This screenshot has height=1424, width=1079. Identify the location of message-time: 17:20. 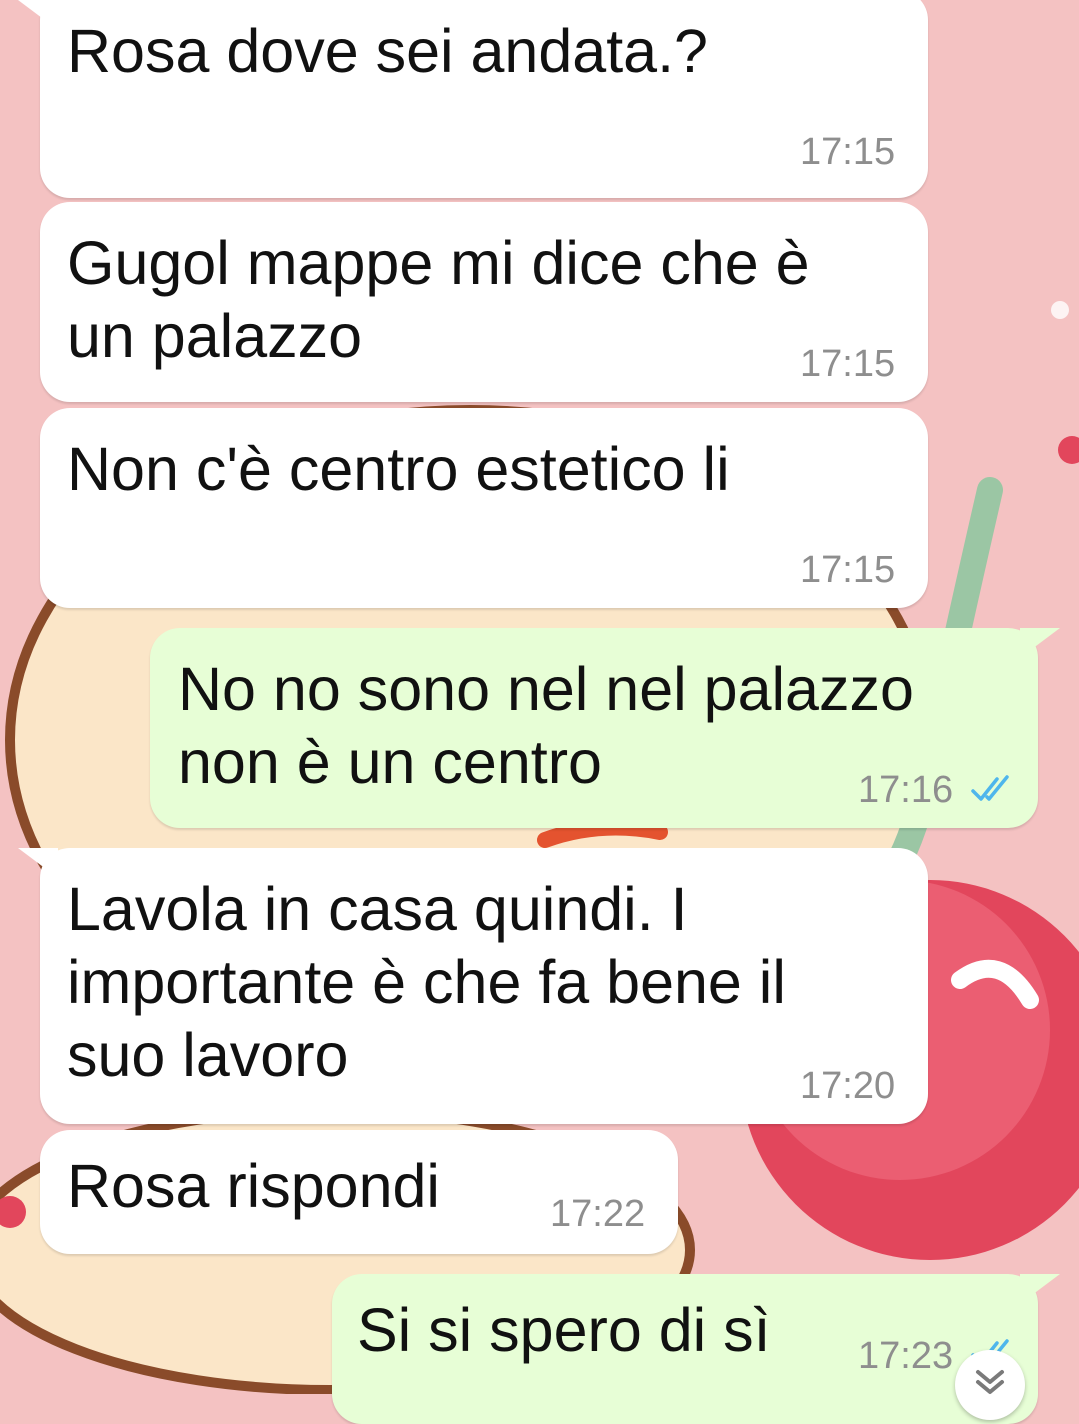
(848, 1086).